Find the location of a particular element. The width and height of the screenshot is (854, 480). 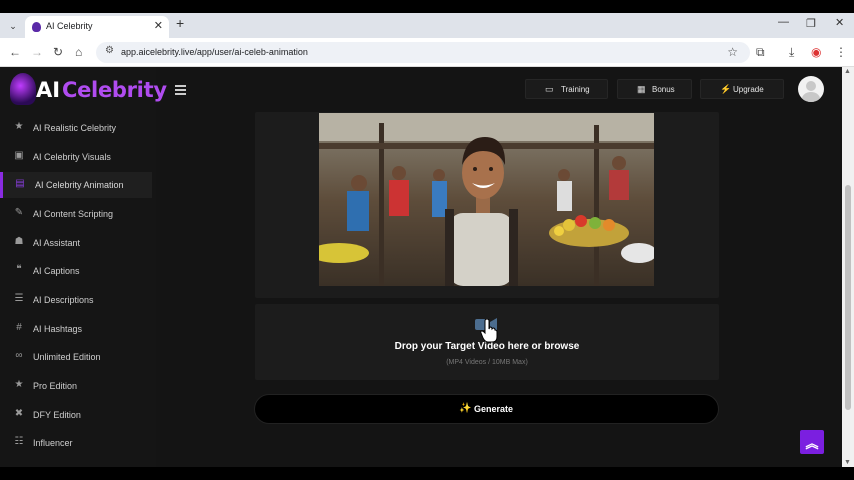

tab-close-icon: ✕ is located at coordinates (158, 25).